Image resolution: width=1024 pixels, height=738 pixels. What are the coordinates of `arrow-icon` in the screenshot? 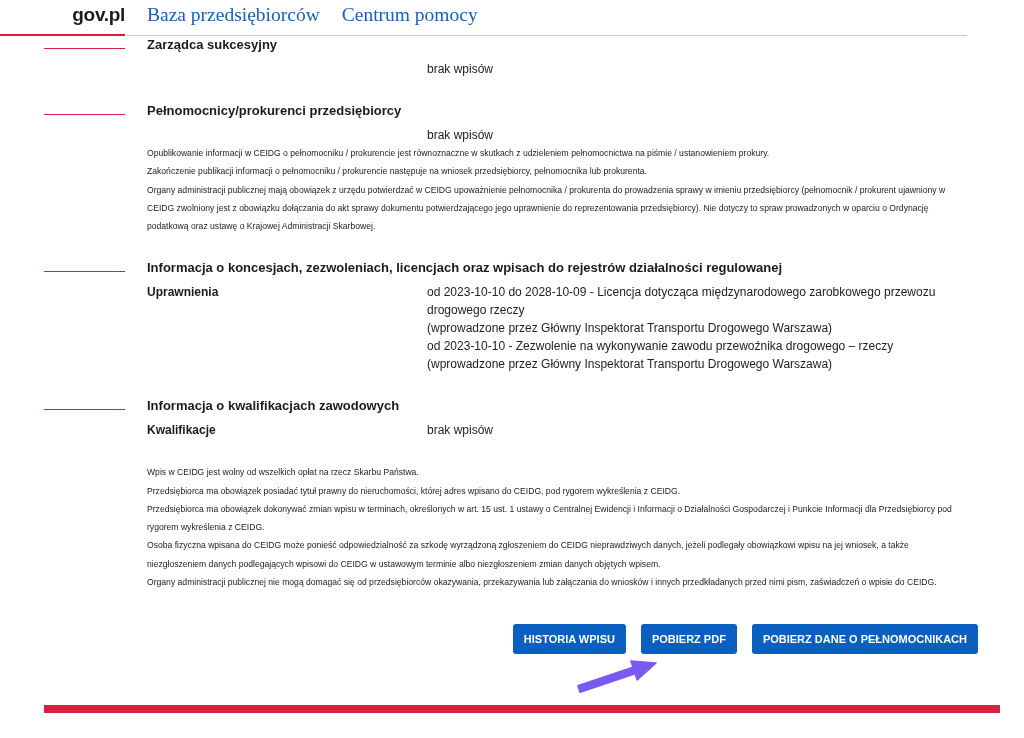 It's located at (617, 677).